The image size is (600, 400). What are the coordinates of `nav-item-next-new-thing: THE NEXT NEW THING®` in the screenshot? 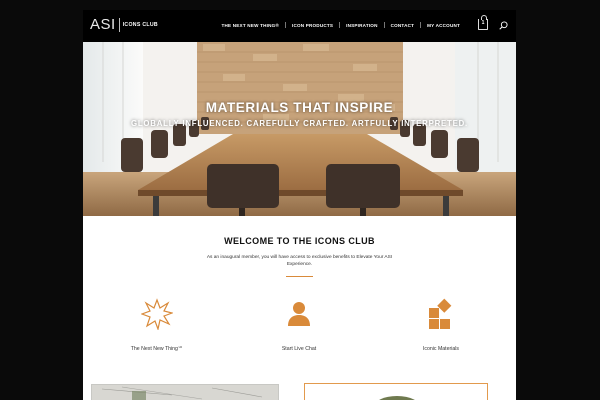 It's located at (250, 25).